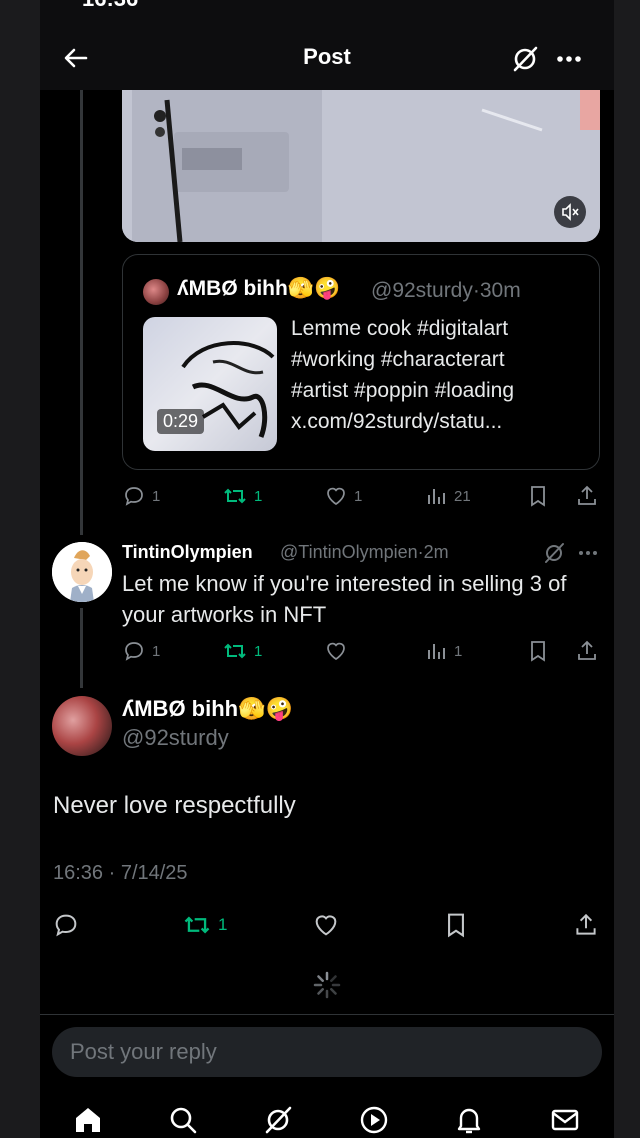  What do you see at coordinates (210, 384) in the screenshot?
I see `quoted-video-thumbnail: 0:29` at bounding box center [210, 384].